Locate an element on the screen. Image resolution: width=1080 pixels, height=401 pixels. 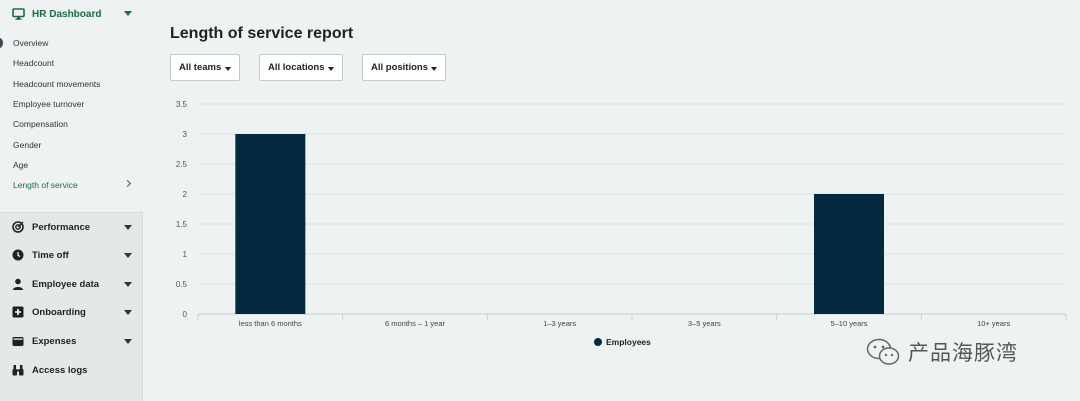
y-tick-label: 1 is located at coordinates (185, 254).